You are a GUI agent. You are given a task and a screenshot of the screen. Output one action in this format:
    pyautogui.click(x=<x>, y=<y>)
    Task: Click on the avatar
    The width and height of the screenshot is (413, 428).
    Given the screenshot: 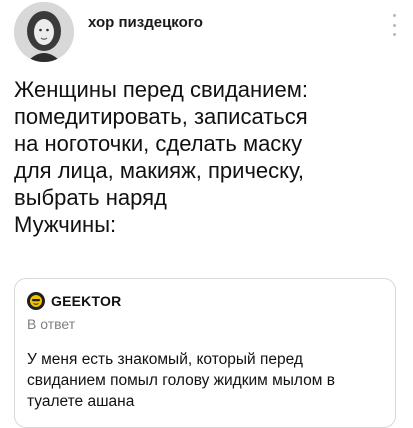 What is the action you would take?
    pyautogui.click(x=44, y=32)
    